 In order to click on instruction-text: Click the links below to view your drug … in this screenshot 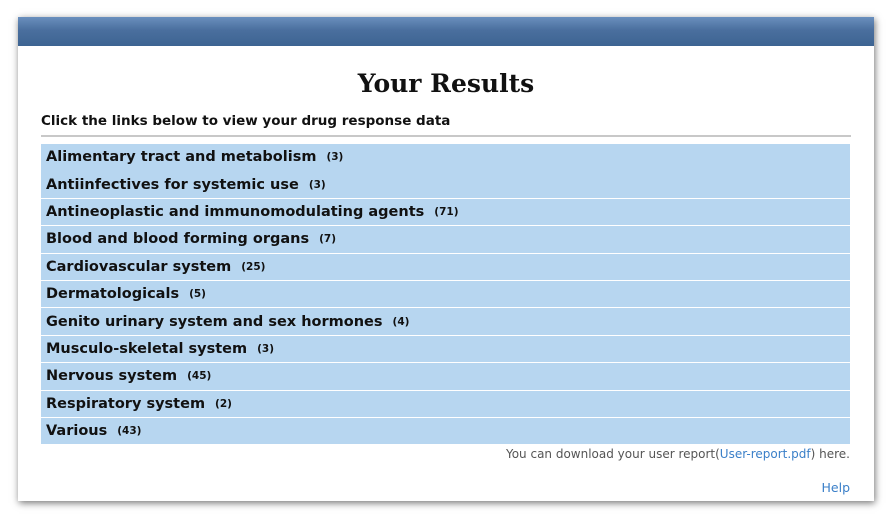, I will do `click(246, 121)`.